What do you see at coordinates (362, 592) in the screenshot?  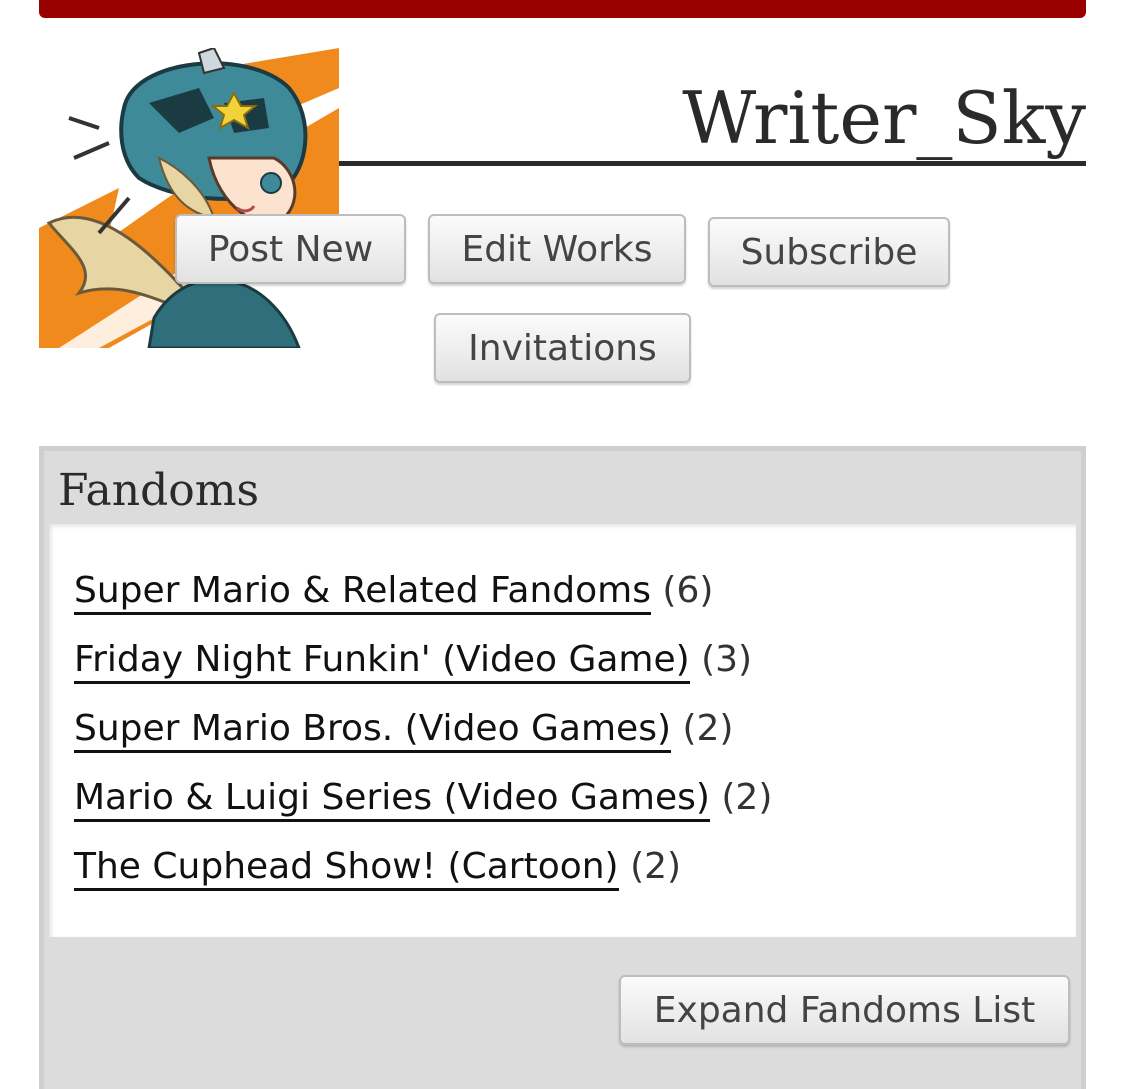 I see `fandom-link: Super Mario & Related Fandoms` at bounding box center [362, 592].